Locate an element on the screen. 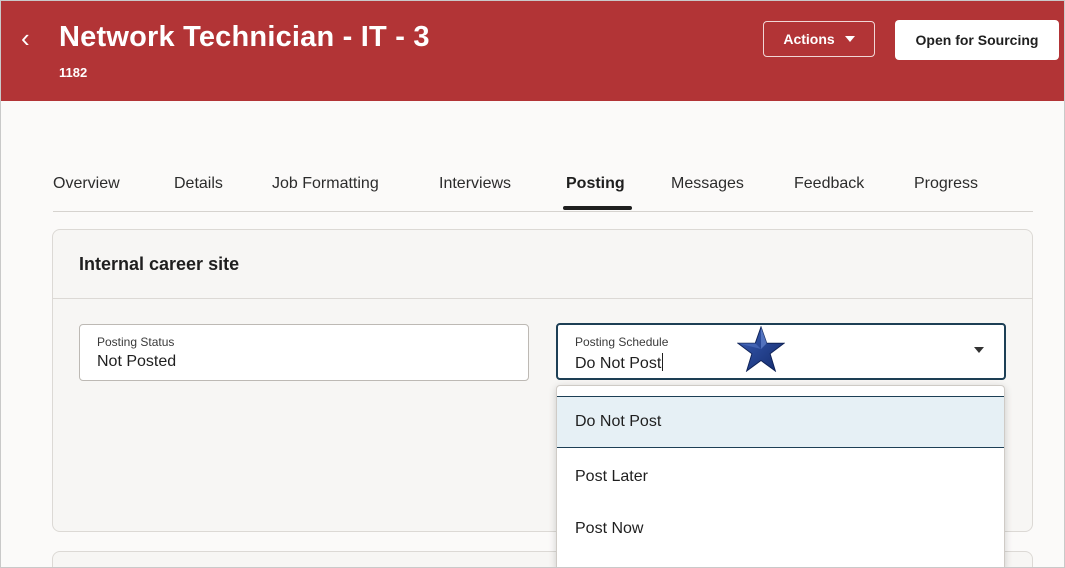  tab-interviews: Interviews is located at coordinates (475, 184).